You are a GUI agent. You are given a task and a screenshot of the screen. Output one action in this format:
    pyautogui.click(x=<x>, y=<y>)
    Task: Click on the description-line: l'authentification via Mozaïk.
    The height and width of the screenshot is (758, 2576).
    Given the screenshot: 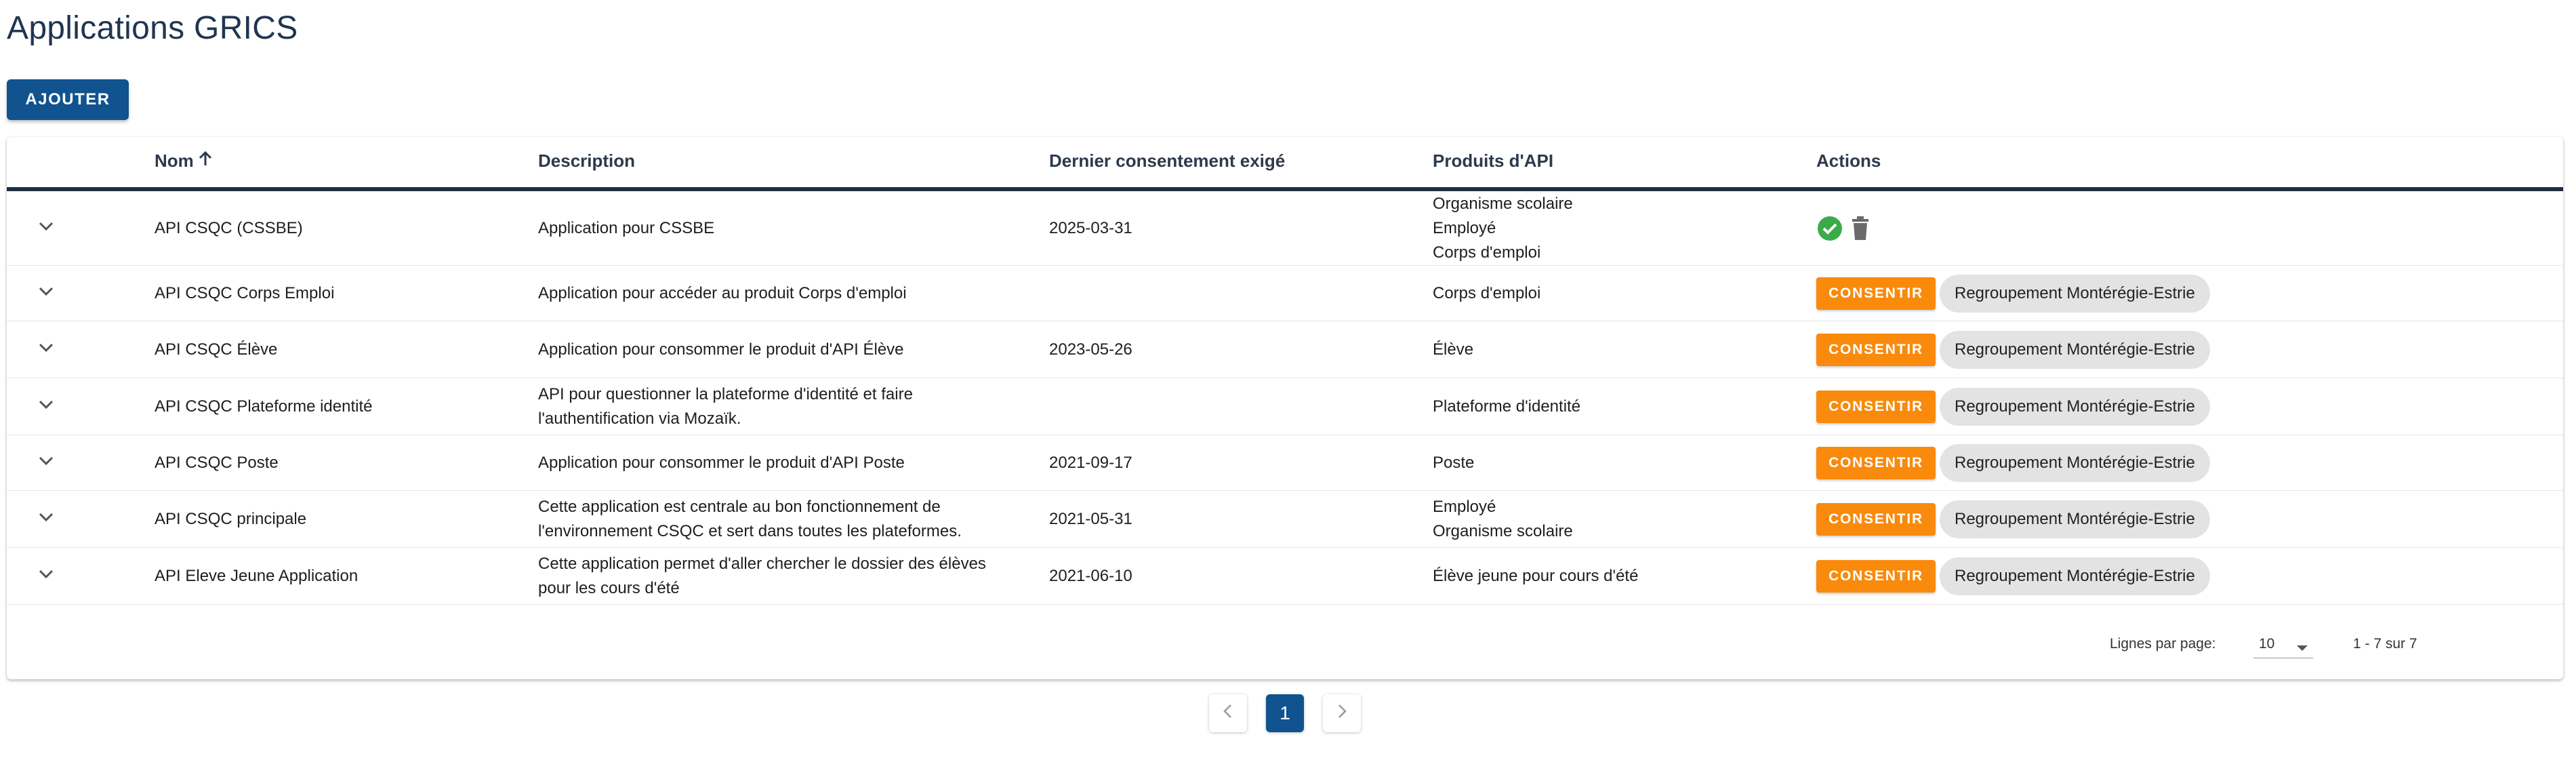 What is the action you would take?
    pyautogui.click(x=640, y=419)
    